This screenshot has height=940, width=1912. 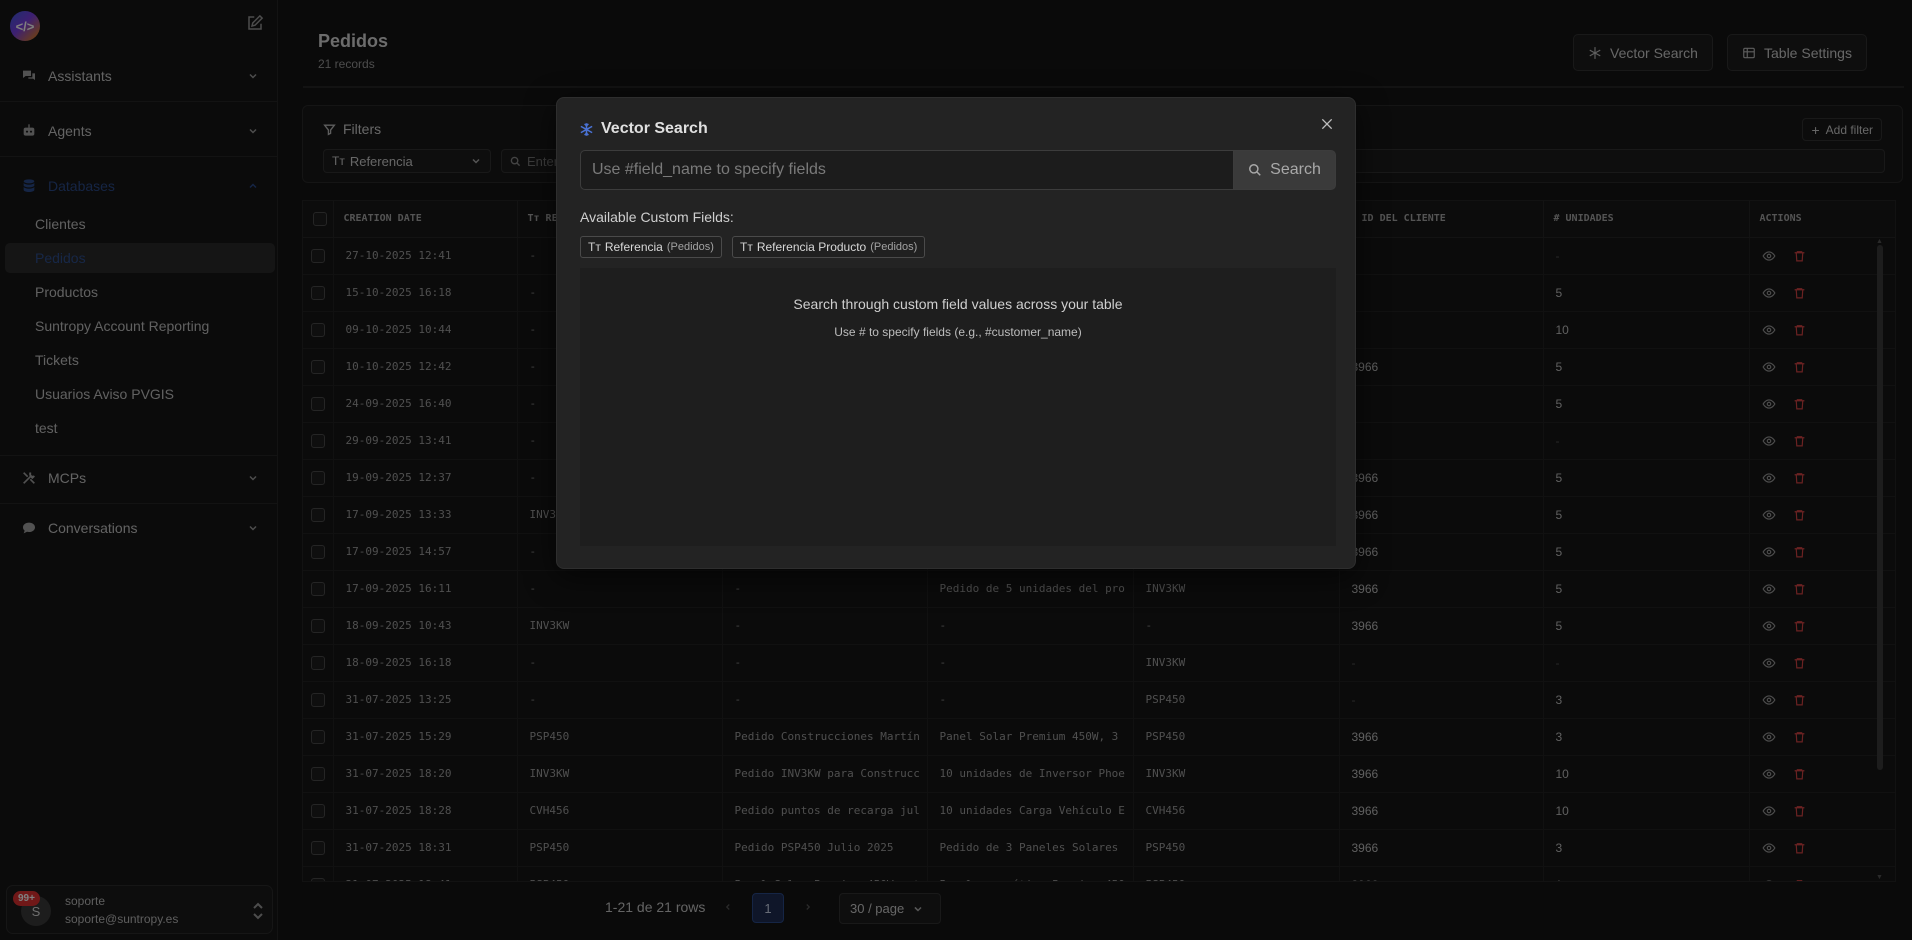 What do you see at coordinates (657, 217) in the screenshot?
I see `available-fields-label: Available Custom Fields:` at bounding box center [657, 217].